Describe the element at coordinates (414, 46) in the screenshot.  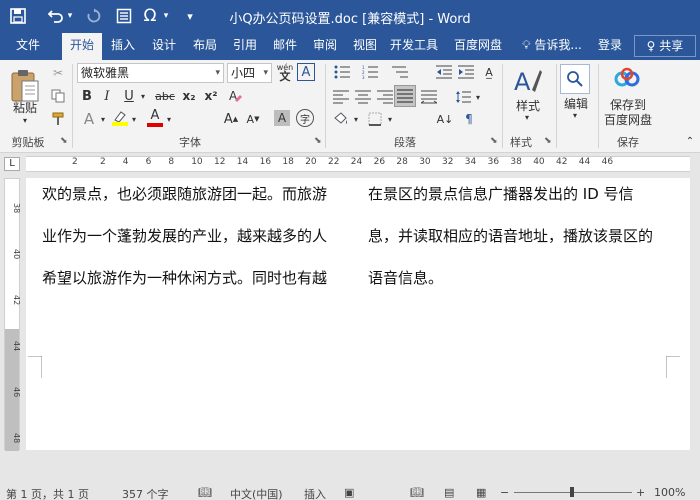
I see `tab-developer: 开发工具` at that location.